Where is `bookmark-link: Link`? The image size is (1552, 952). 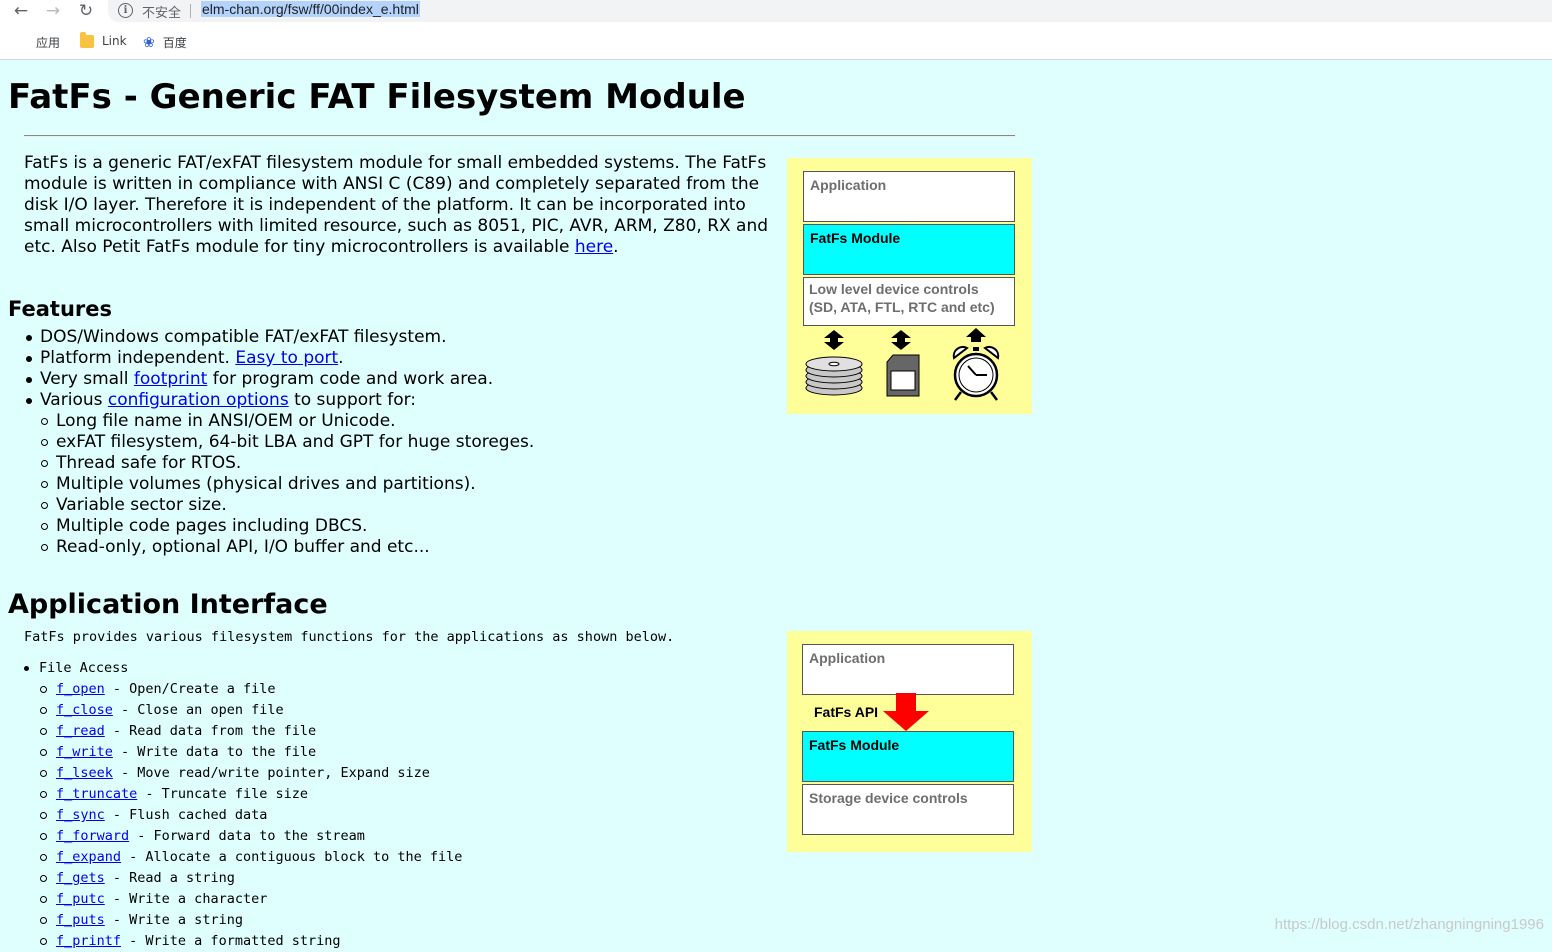 bookmark-link: Link is located at coordinates (103, 39).